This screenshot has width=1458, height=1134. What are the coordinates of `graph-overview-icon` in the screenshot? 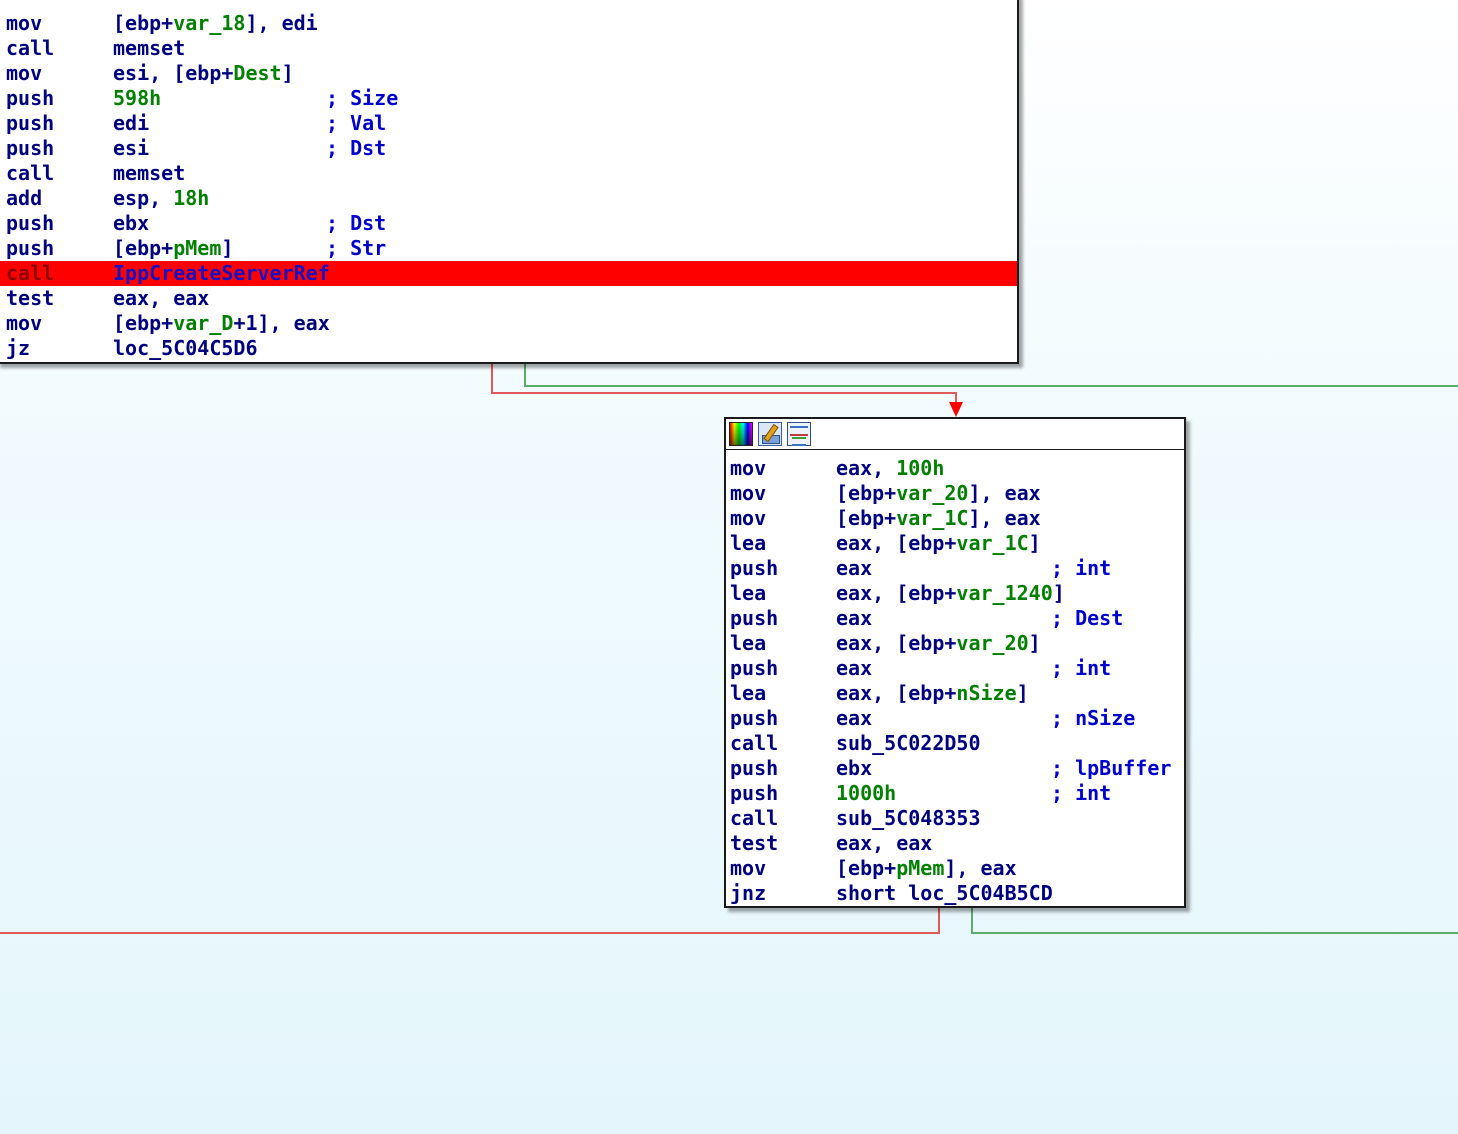 It's located at (799, 434).